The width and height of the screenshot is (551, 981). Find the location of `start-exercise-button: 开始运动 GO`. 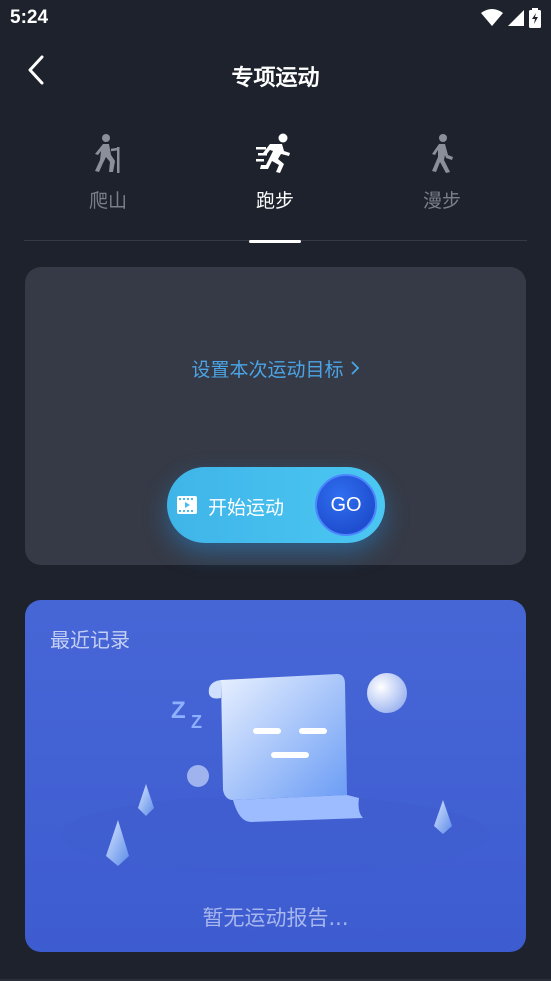

start-exercise-button: 开始运动 GO is located at coordinates (276, 505).